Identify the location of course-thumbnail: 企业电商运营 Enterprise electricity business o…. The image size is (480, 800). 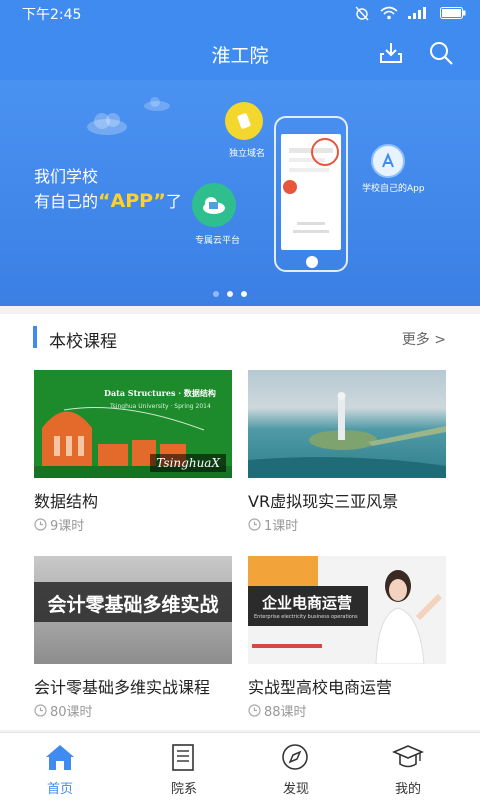
(347, 610).